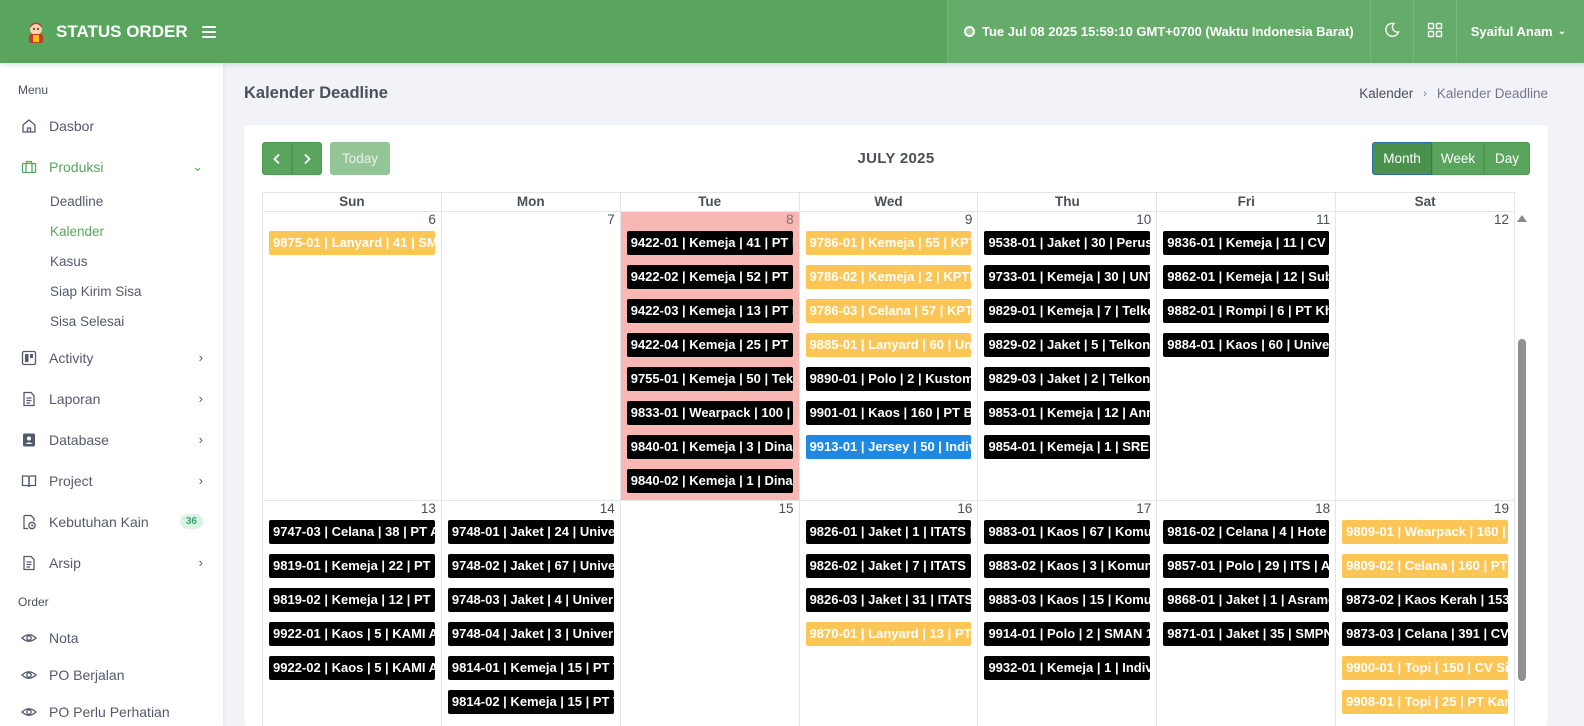 The image size is (1584, 726). I want to click on week-view-button: Week, so click(1458, 158).